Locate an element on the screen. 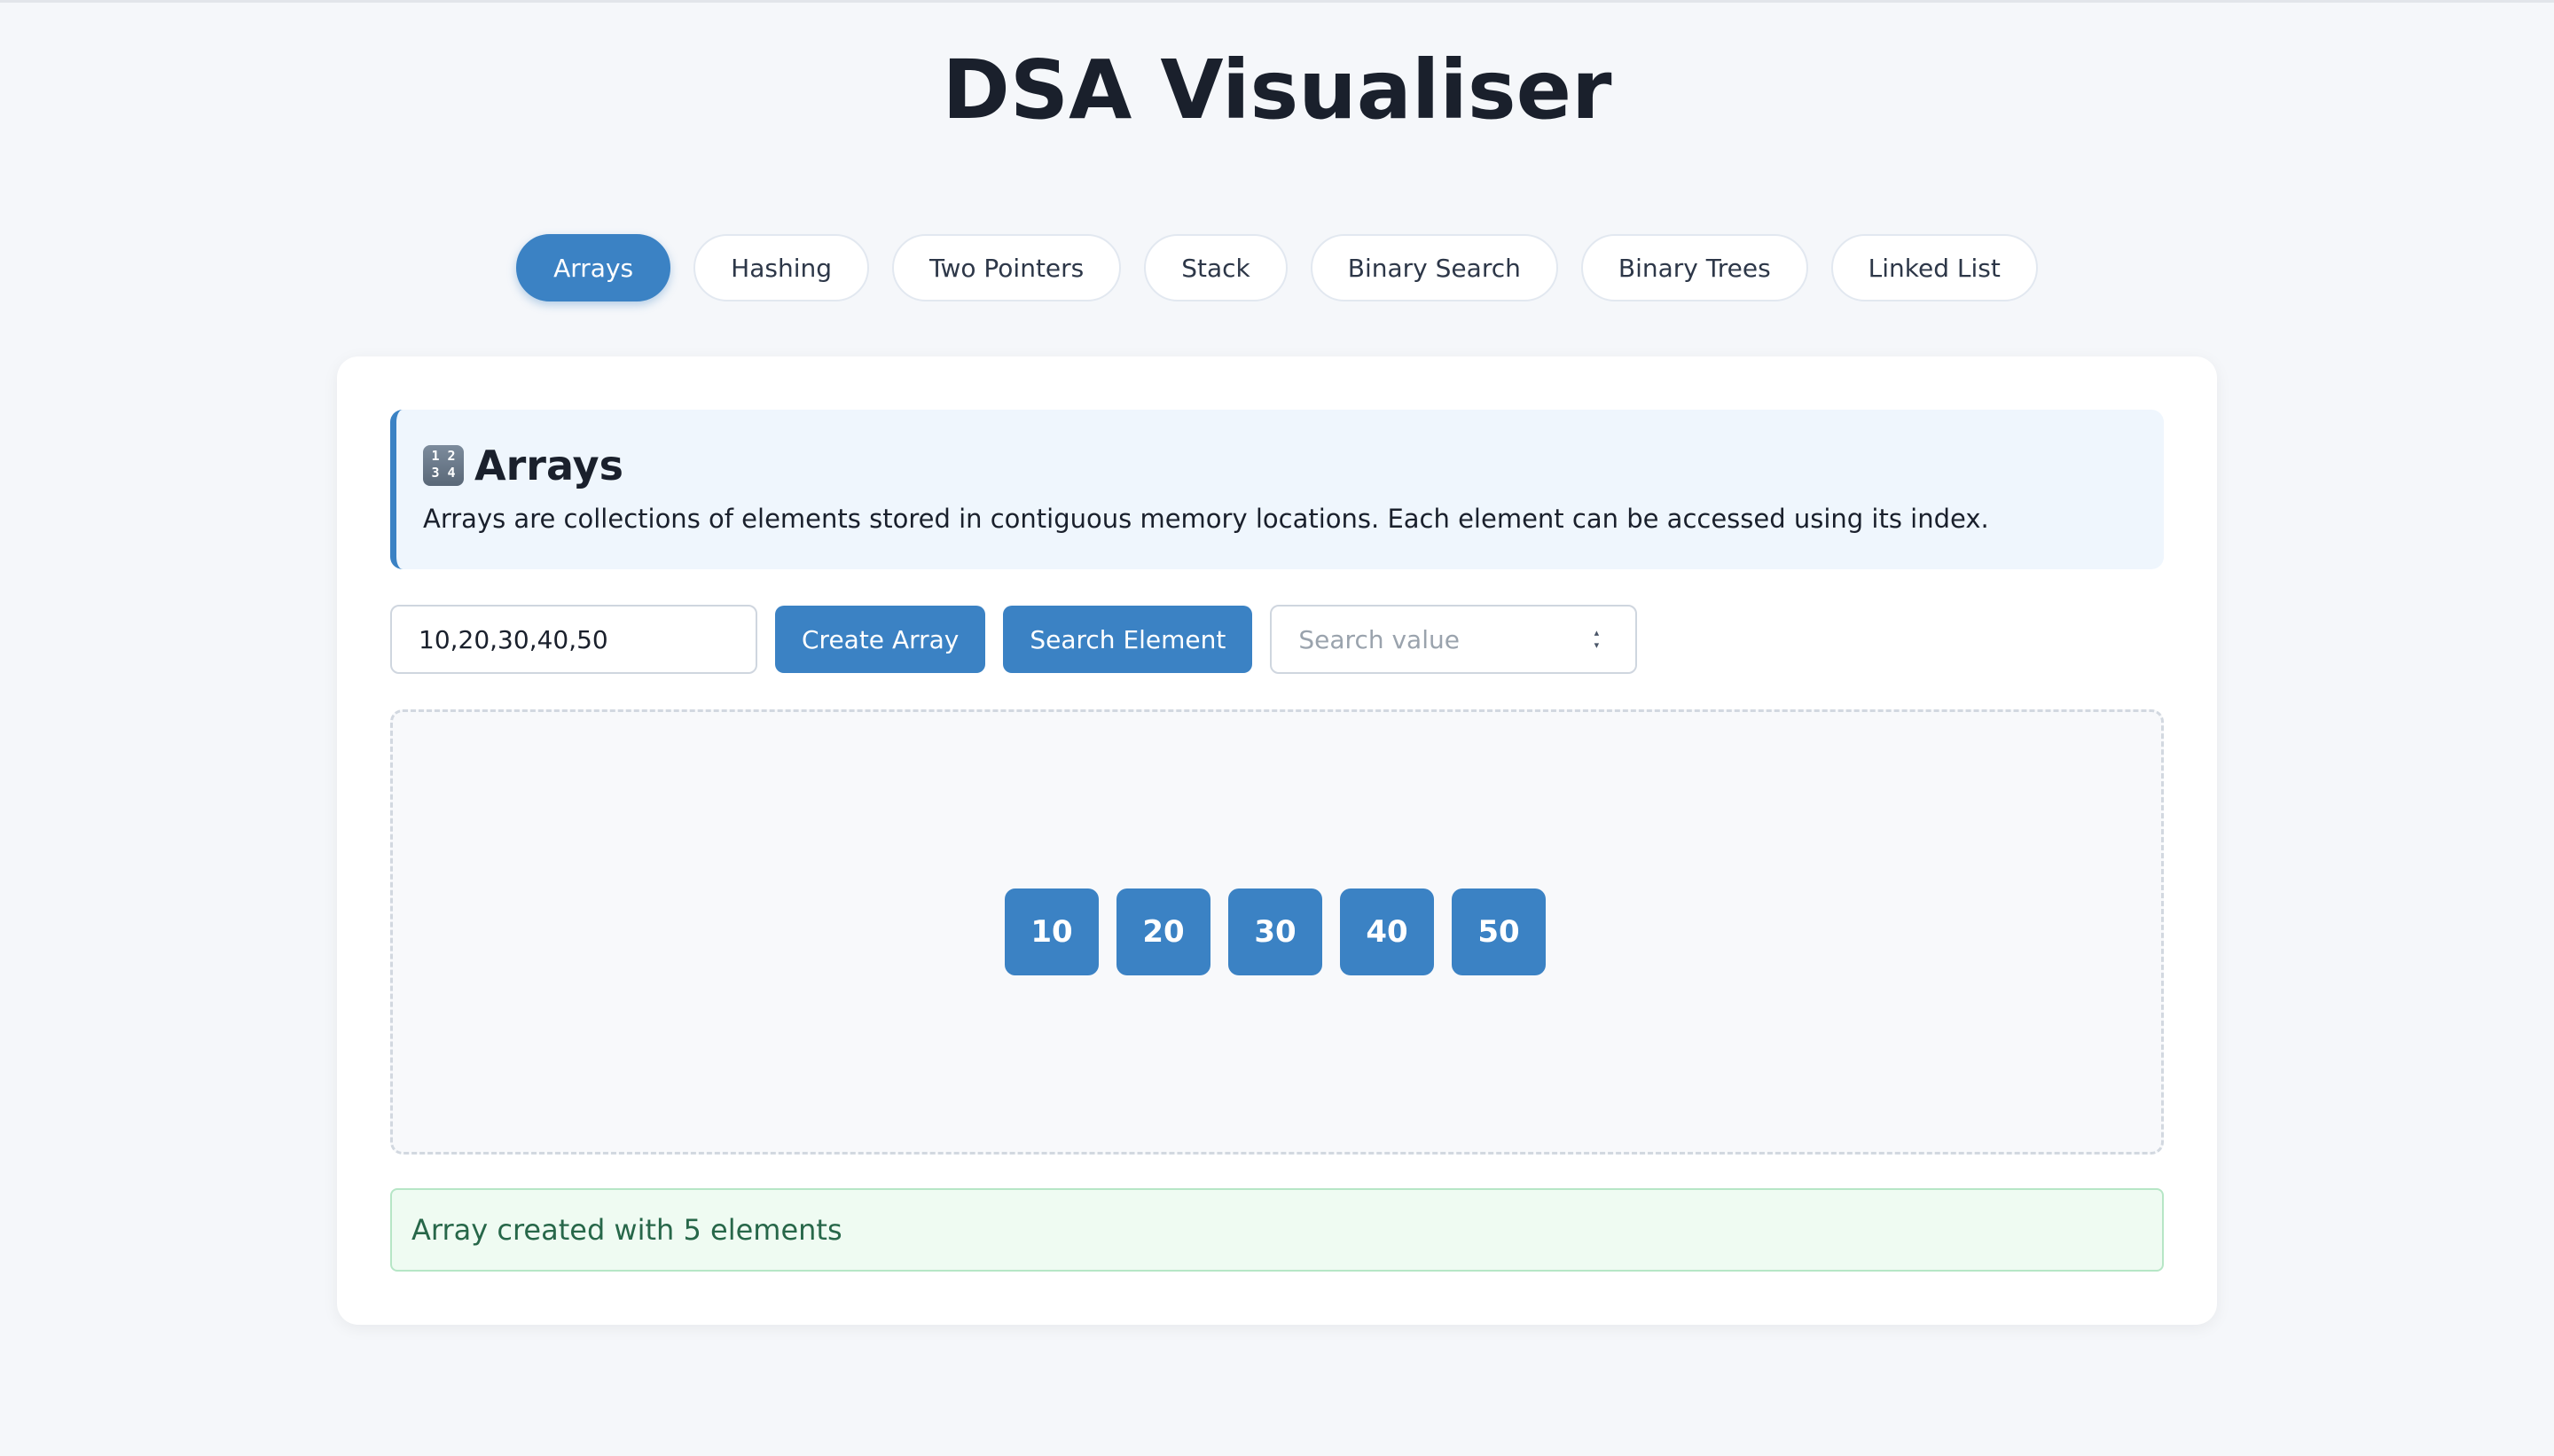  search-element-button: Search Element is located at coordinates (1128, 639).